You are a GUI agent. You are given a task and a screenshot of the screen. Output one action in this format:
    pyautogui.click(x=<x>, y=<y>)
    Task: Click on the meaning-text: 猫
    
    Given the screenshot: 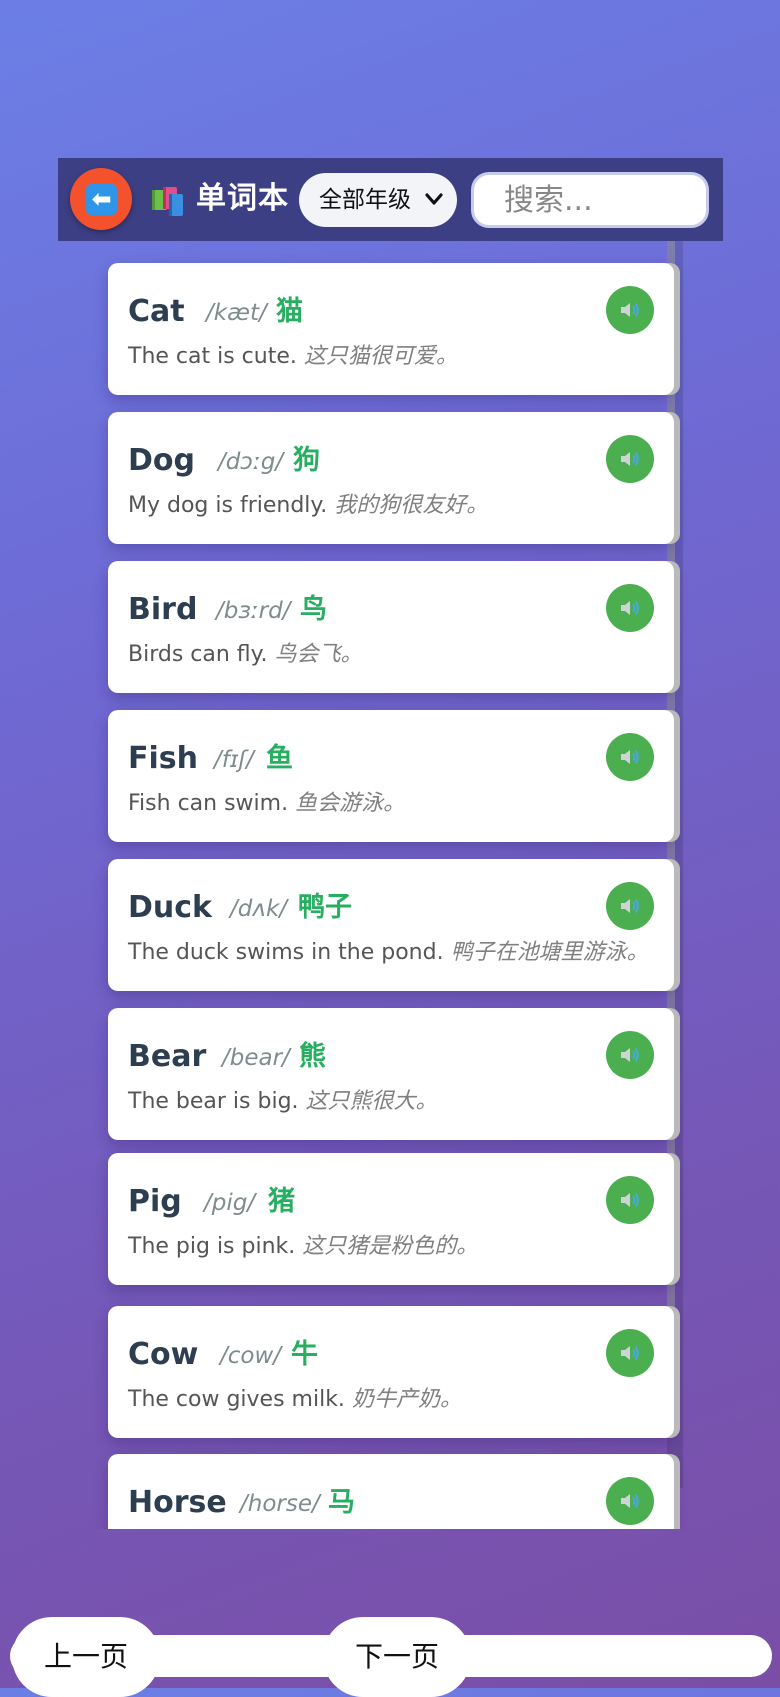 What is the action you would take?
    pyautogui.click(x=289, y=311)
    